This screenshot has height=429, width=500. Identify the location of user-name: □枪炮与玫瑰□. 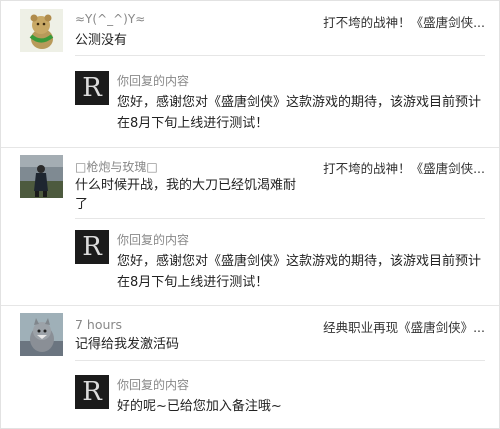
(116, 166).